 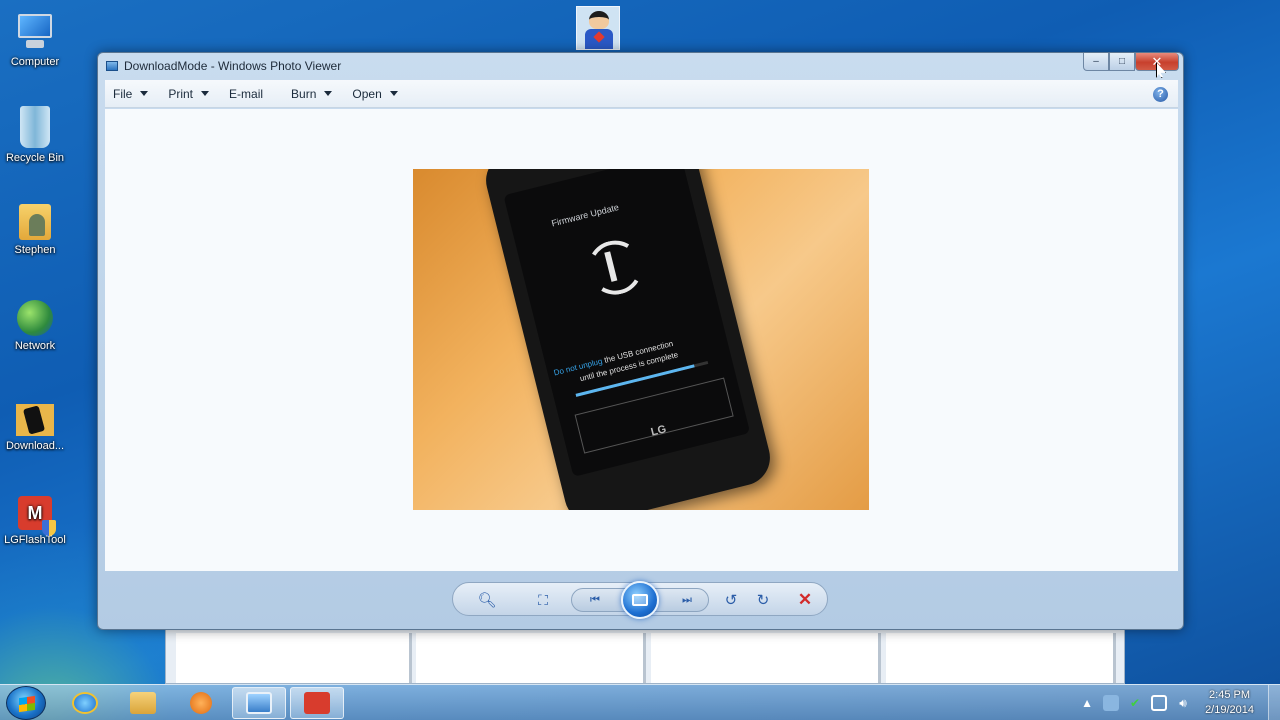 What do you see at coordinates (1230, 695) in the screenshot?
I see `clock-time: 2:45 PM` at bounding box center [1230, 695].